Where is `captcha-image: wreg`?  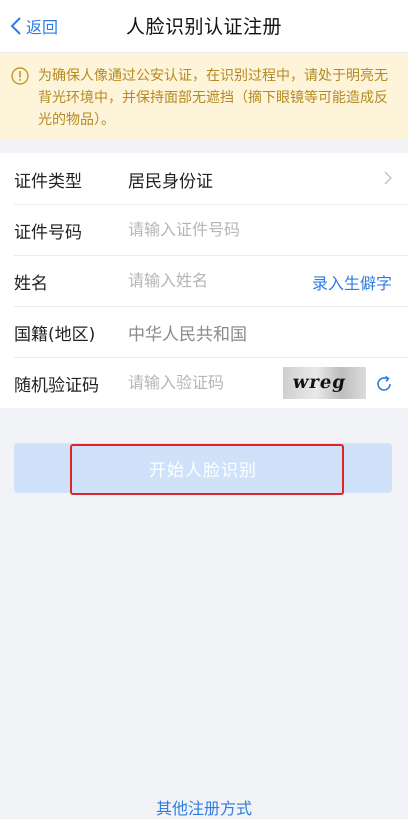
captcha-image: wreg is located at coordinates (324, 383).